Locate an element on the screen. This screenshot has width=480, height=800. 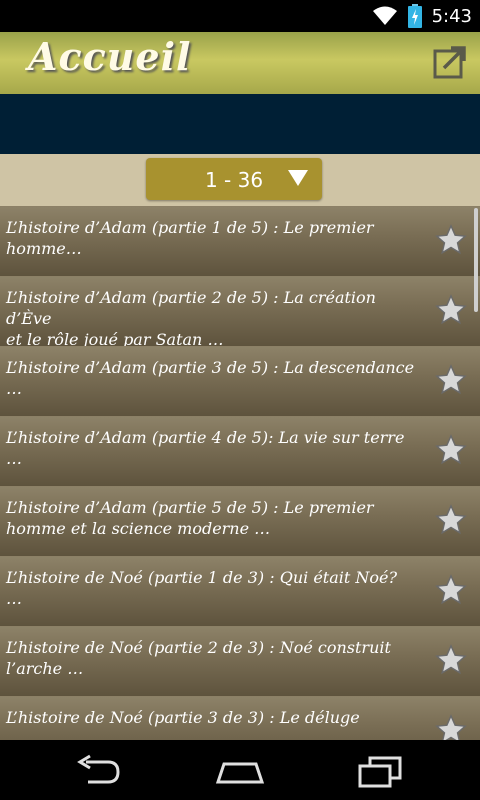
back-icon is located at coordinates (99, 771).